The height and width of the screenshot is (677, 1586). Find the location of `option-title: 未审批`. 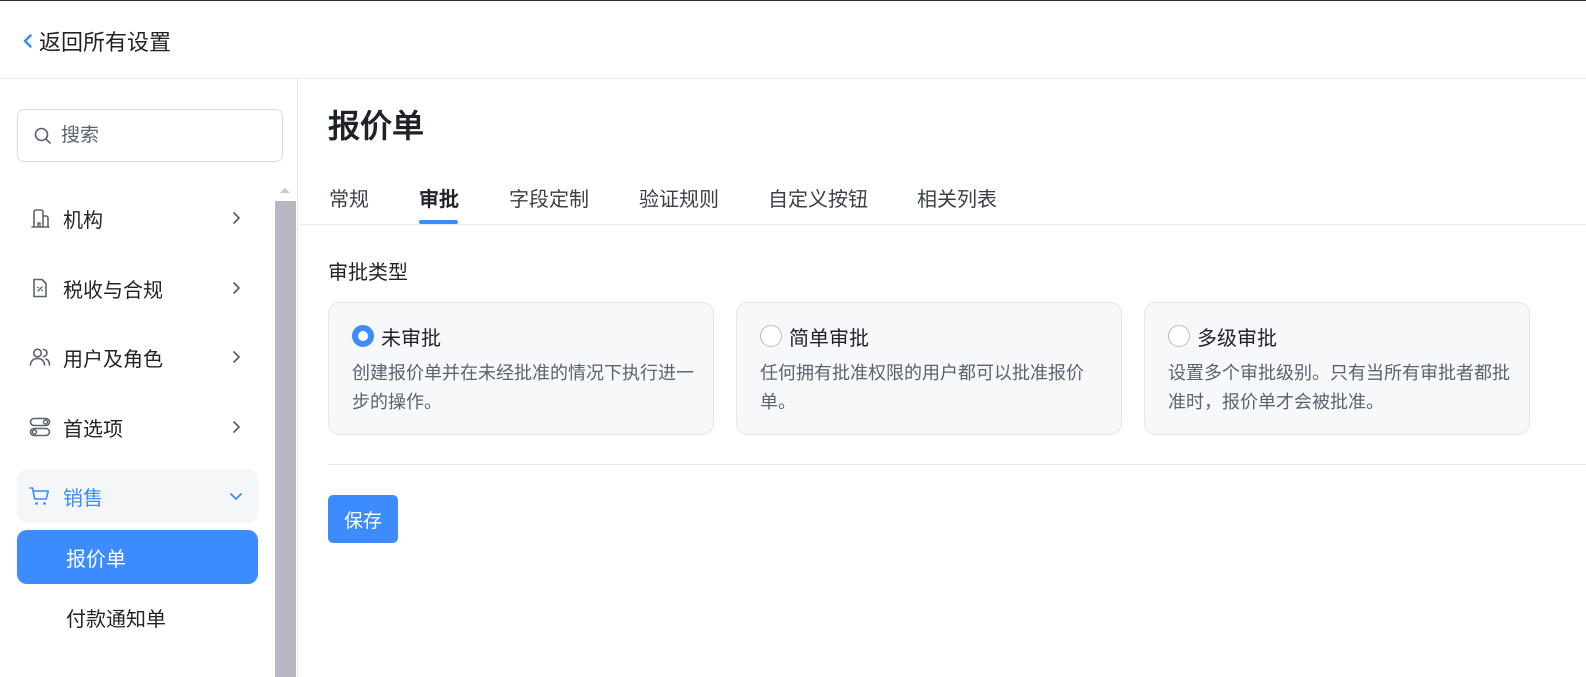

option-title: 未审批 is located at coordinates (411, 339).